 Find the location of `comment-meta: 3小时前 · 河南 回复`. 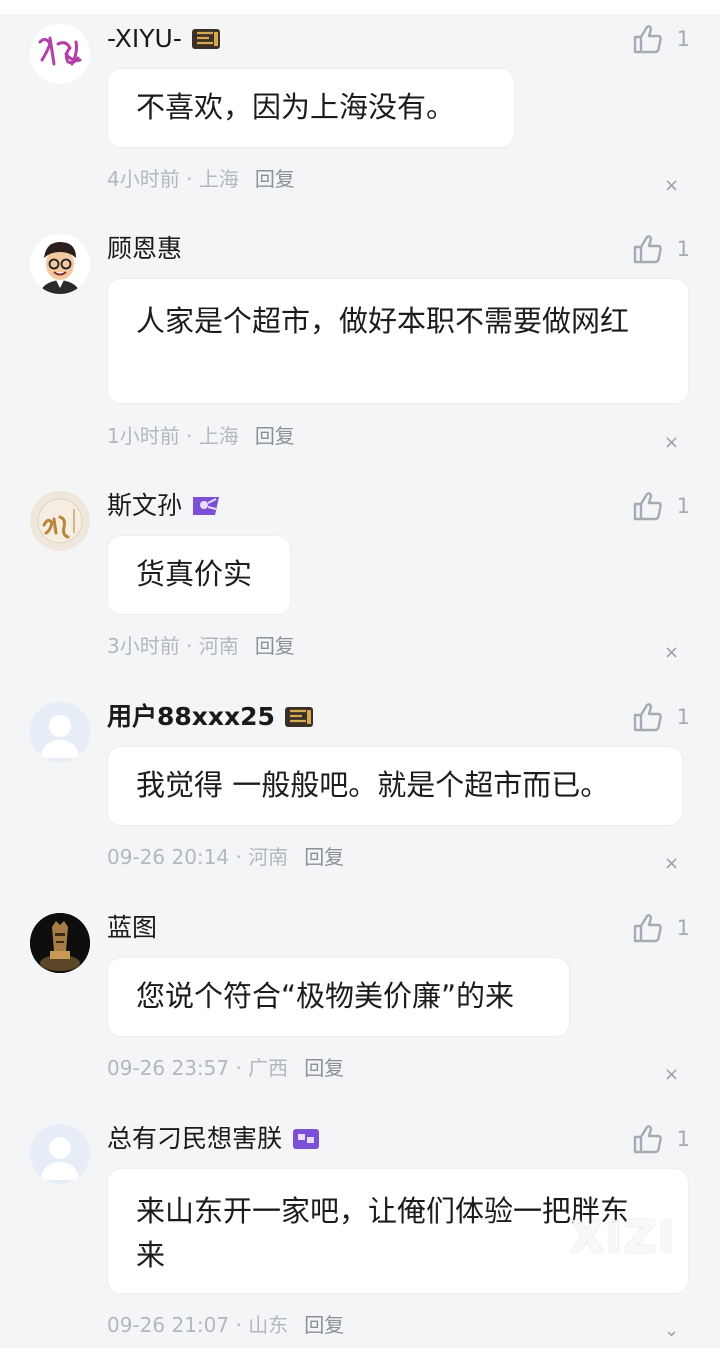

comment-meta: 3小时前 · 河南 回复 is located at coordinates (201, 646).